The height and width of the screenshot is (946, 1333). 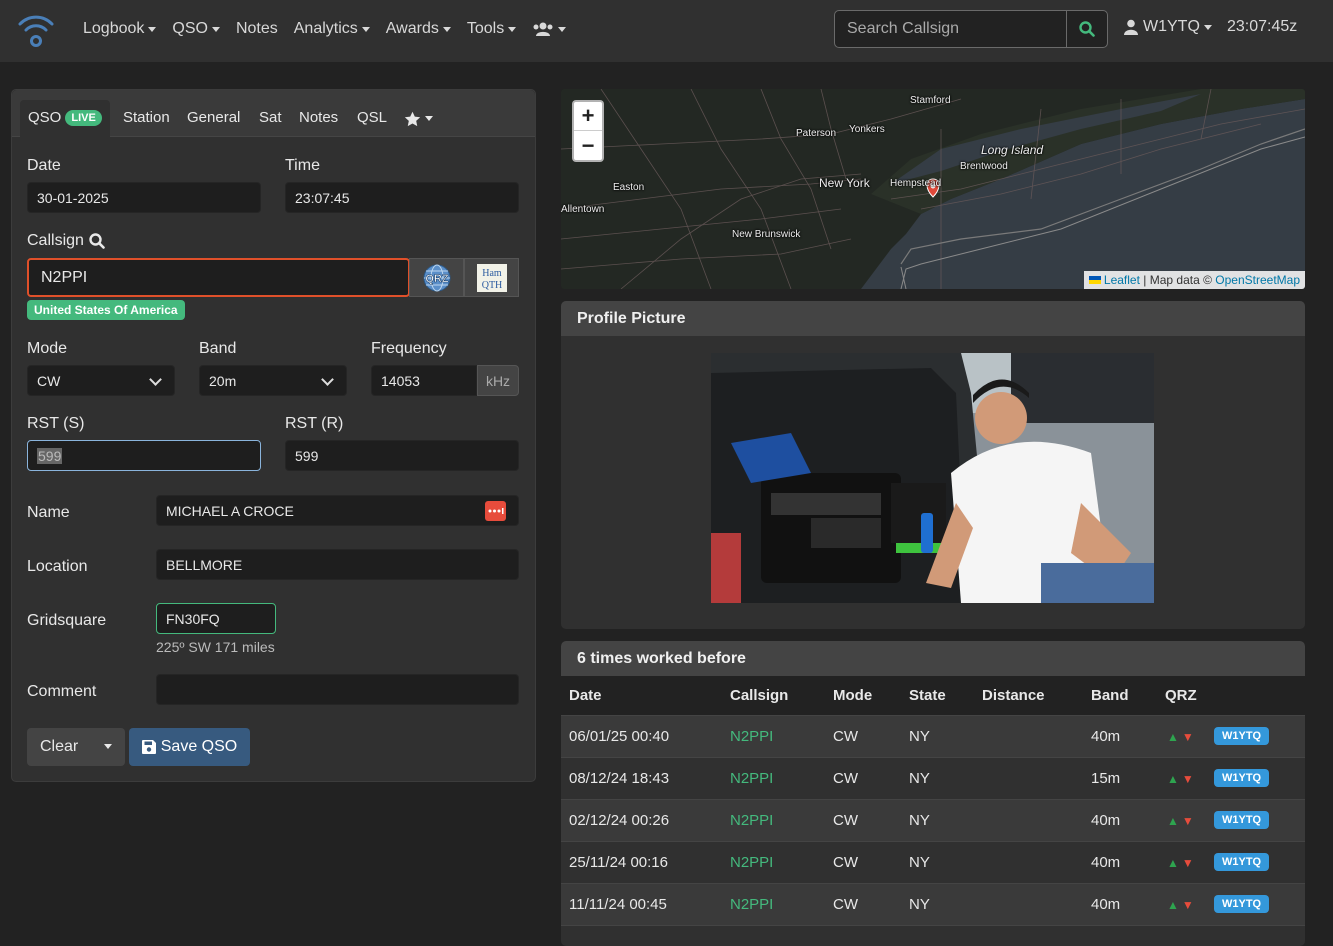 I want to click on name-value: MICHAEL A CROCE, so click(x=230, y=510).